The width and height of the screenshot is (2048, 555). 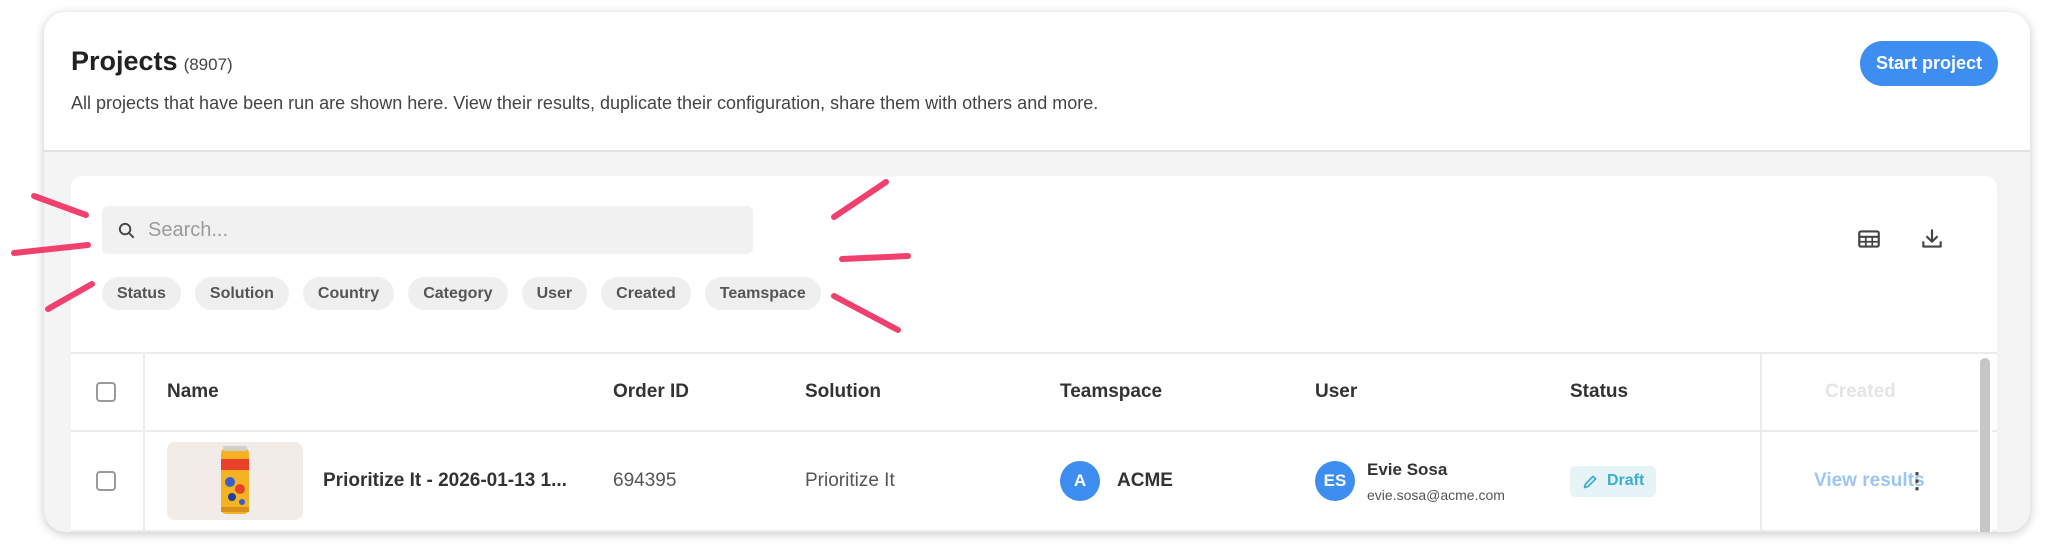 What do you see at coordinates (1145, 480) in the screenshot?
I see `teamspace-name: ACME` at bounding box center [1145, 480].